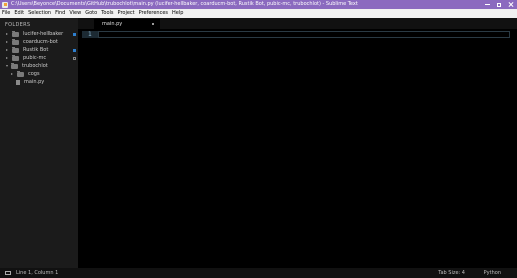 The height and width of the screenshot is (278, 517). I want to click on line-number: 1, so click(90, 34).